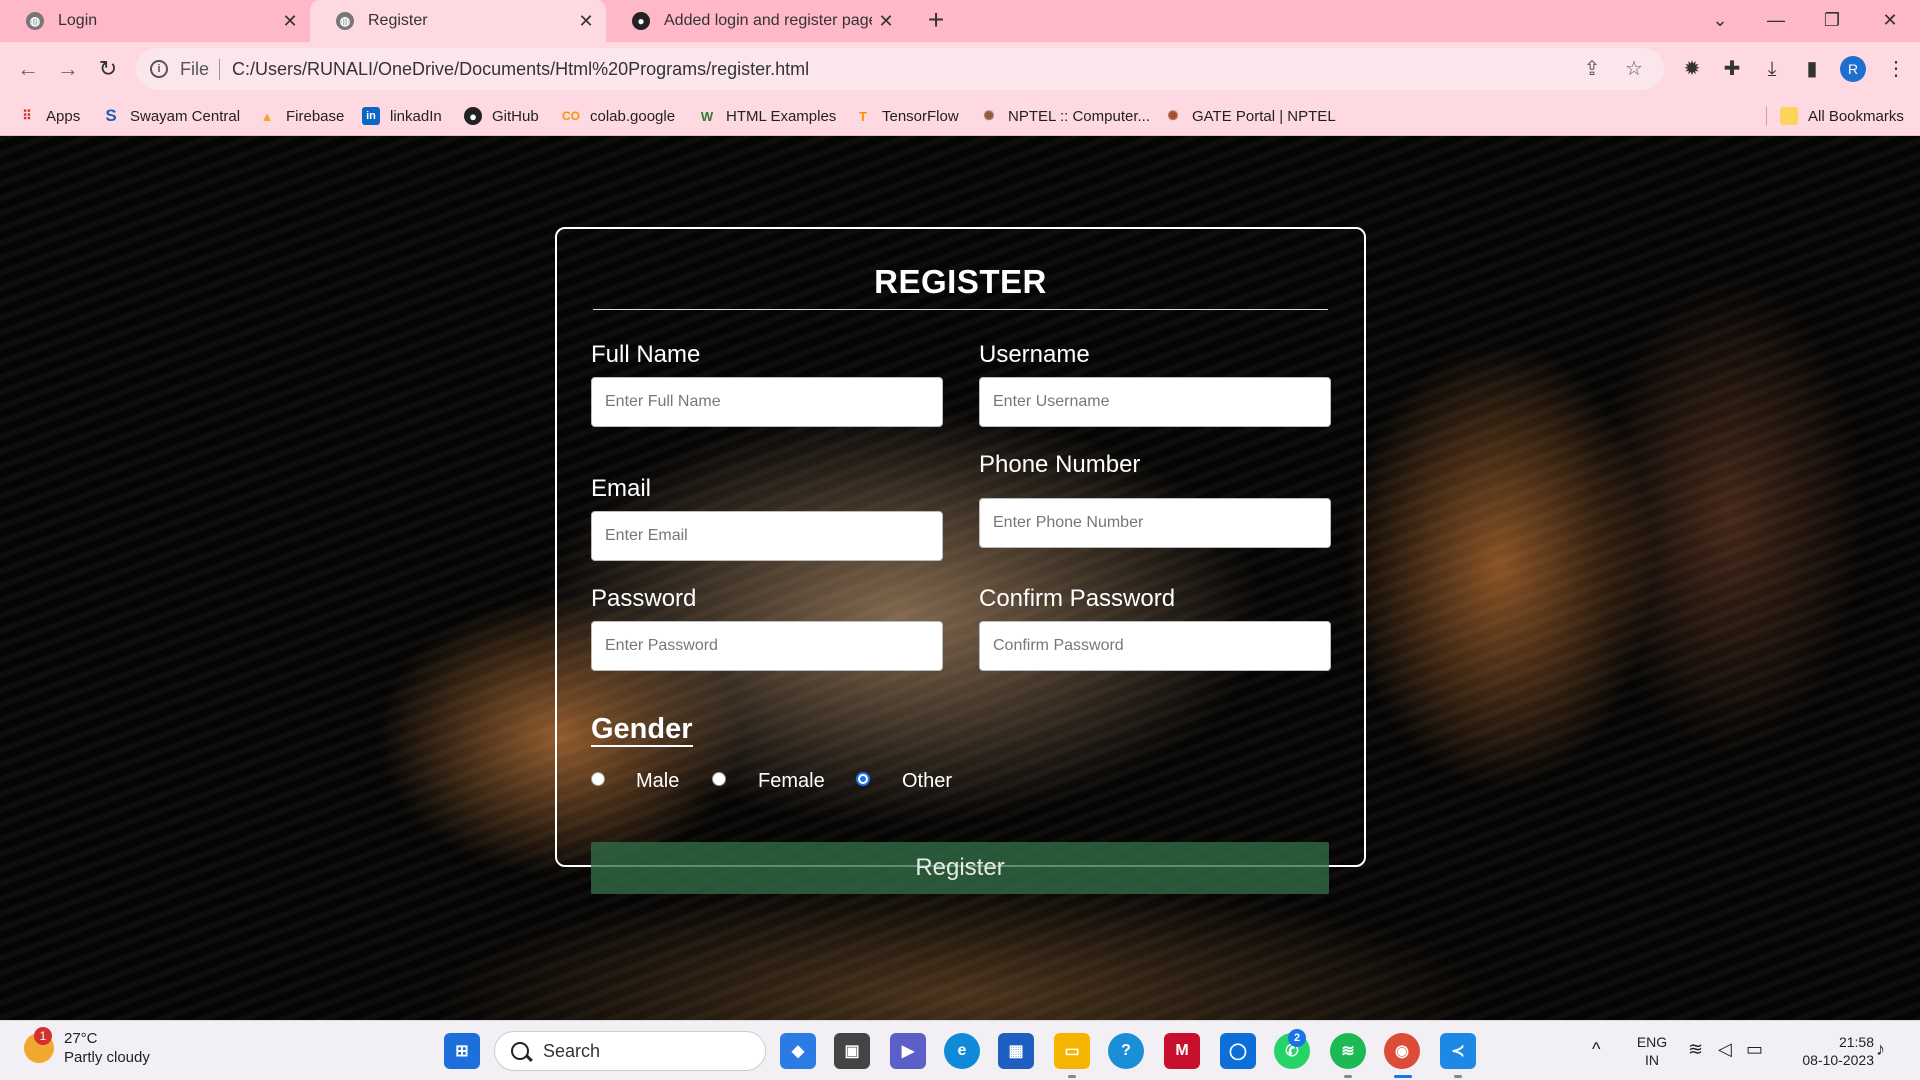  What do you see at coordinates (920, 116) in the screenshot?
I see `bookmark-label: TensorFlow` at bounding box center [920, 116].